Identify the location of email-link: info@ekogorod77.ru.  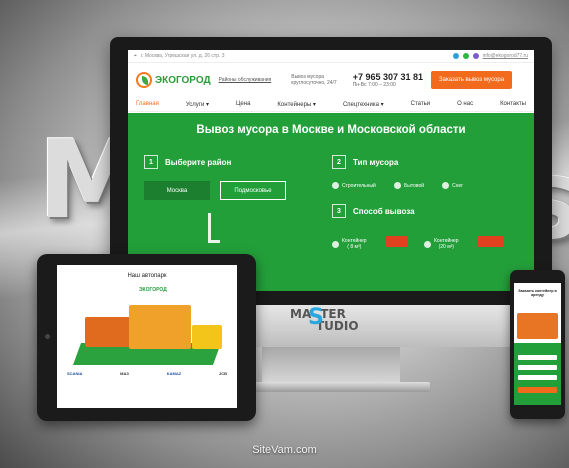
(505, 56).